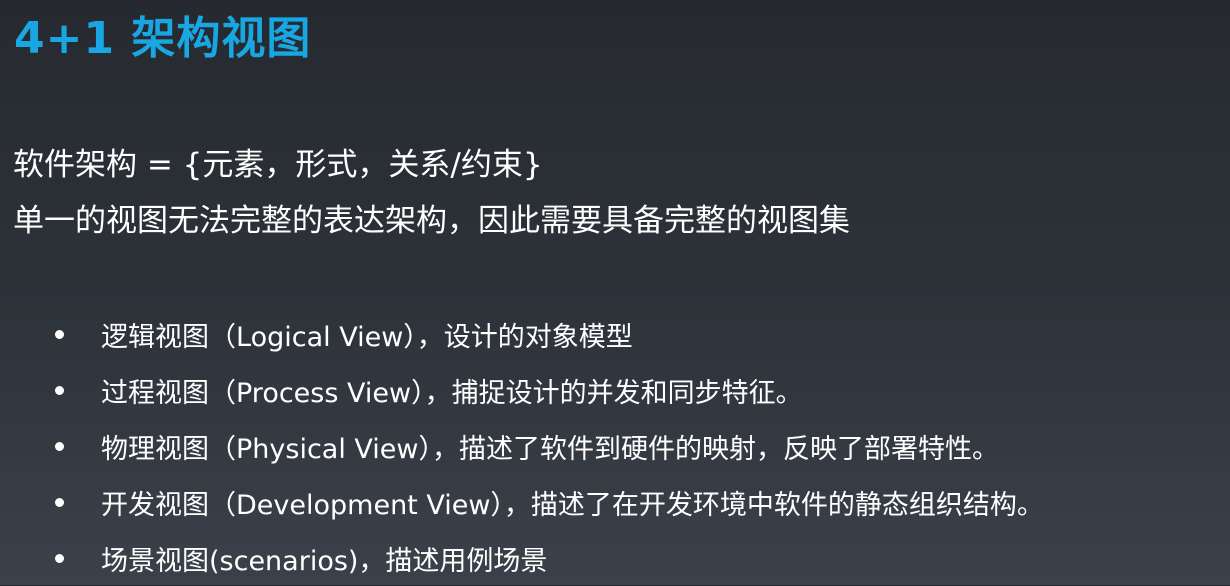  What do you see at coordinates (452, 393) in the screenshot?
I see `list-item-text: 过程视图（Process View），捕捉设计的并发和同步特征。` at bounding box center [452, 393].